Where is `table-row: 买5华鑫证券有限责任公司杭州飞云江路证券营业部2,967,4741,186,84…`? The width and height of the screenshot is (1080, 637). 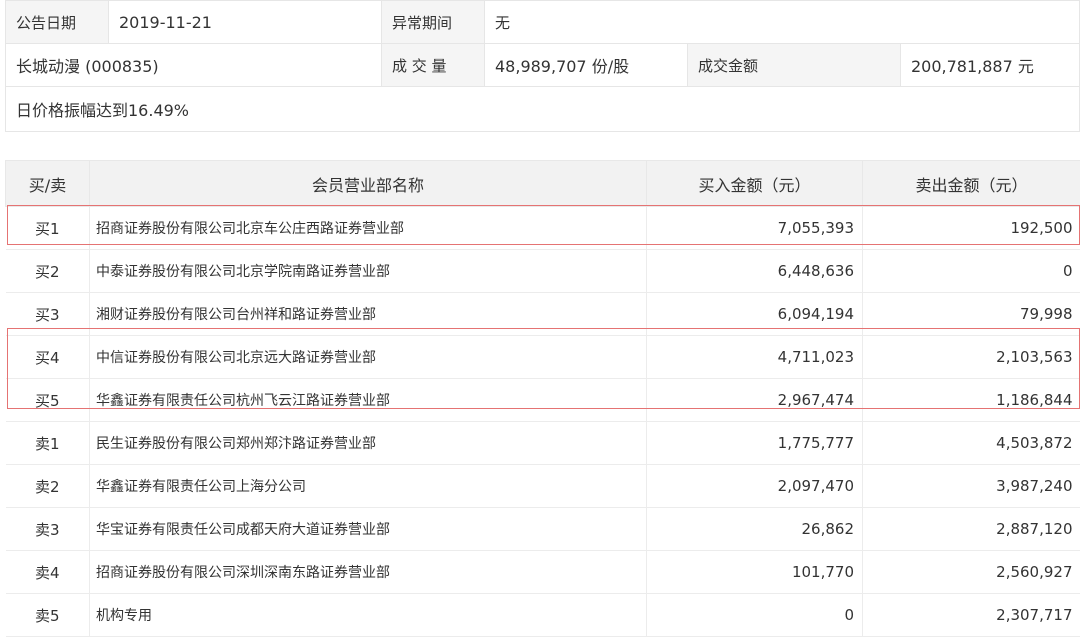
table-row: 买5华鑫证券有限责任公司杭州飞云江路证券营业部2,967,4741,186,84… is located at coordinates (543, 400).